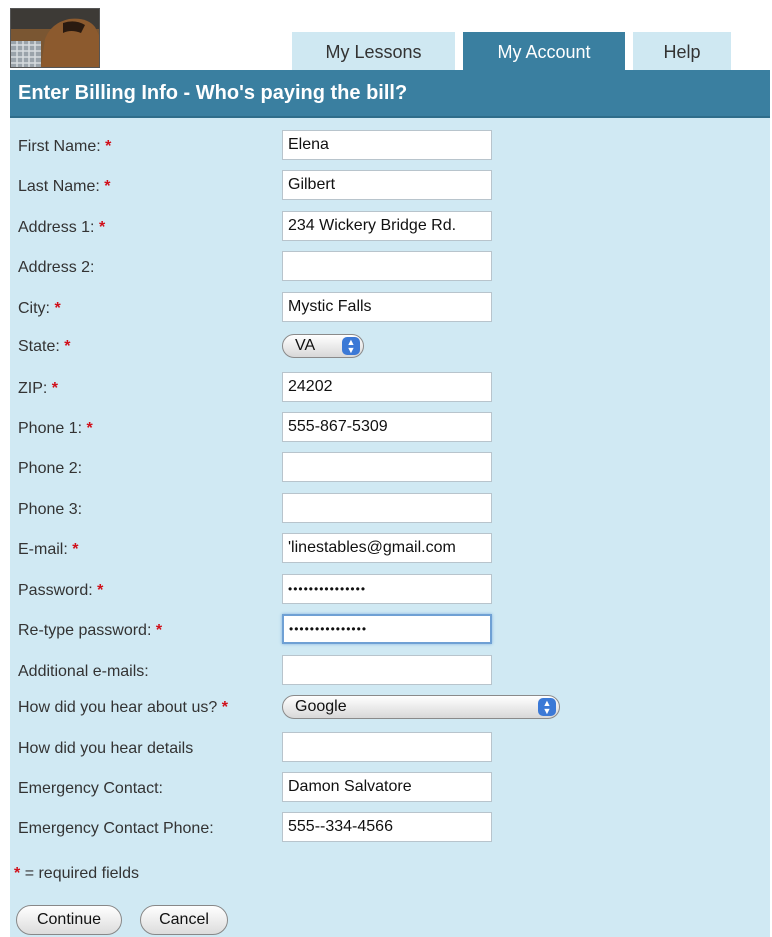 Image resolution: width=772 pixels, height=937 pixels. What do you see at coordinates (61, 590) in the screenshot?
I see `password-label: Password: *` at bounding box center [61, 590].